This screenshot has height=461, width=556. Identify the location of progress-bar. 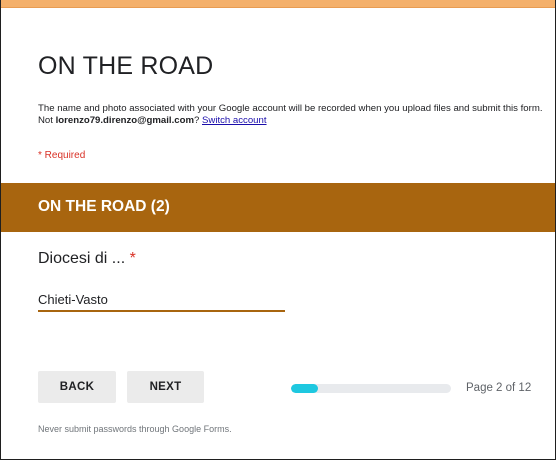
(371, 388).